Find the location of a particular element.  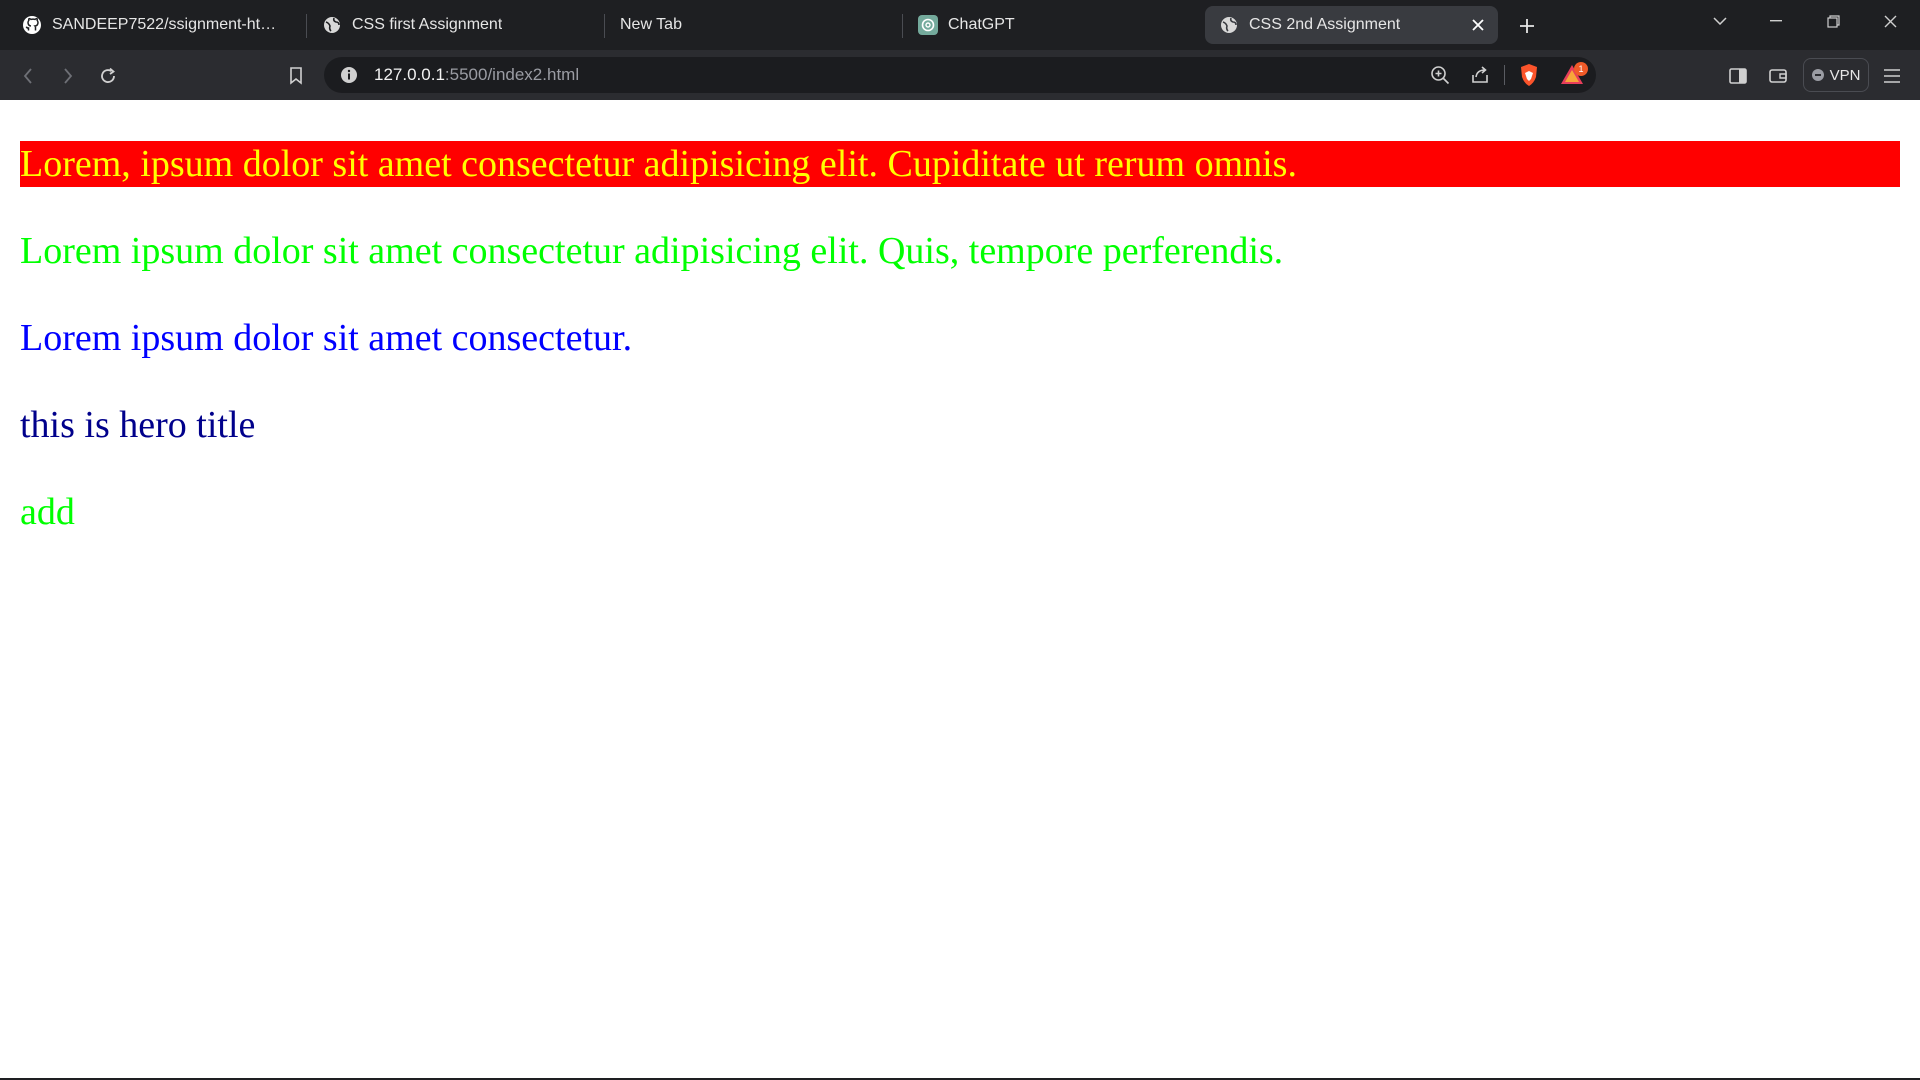

tab-css-first-assignment: CSS first Assignment is located at coordinates (453, 25).